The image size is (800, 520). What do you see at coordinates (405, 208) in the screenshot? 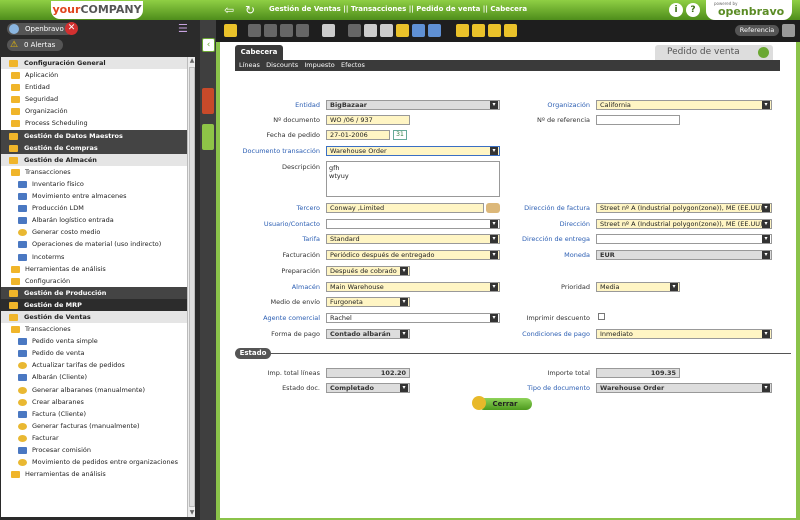
I see `tercero-field: Conway ,Limited` at bounding box center [405, 208].